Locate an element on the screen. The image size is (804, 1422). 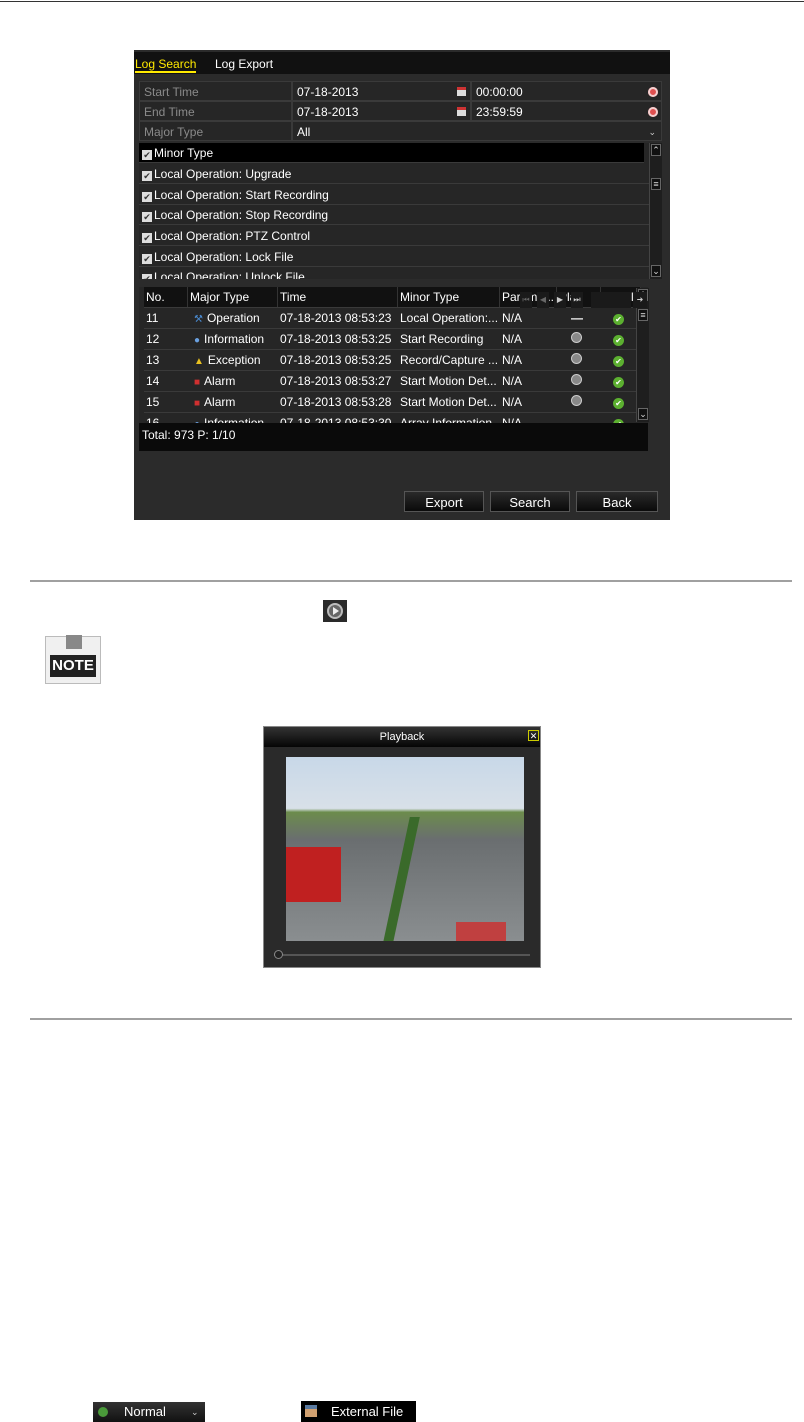
start-date-field: 07-18-2013 is located at coordinates (381, 91).